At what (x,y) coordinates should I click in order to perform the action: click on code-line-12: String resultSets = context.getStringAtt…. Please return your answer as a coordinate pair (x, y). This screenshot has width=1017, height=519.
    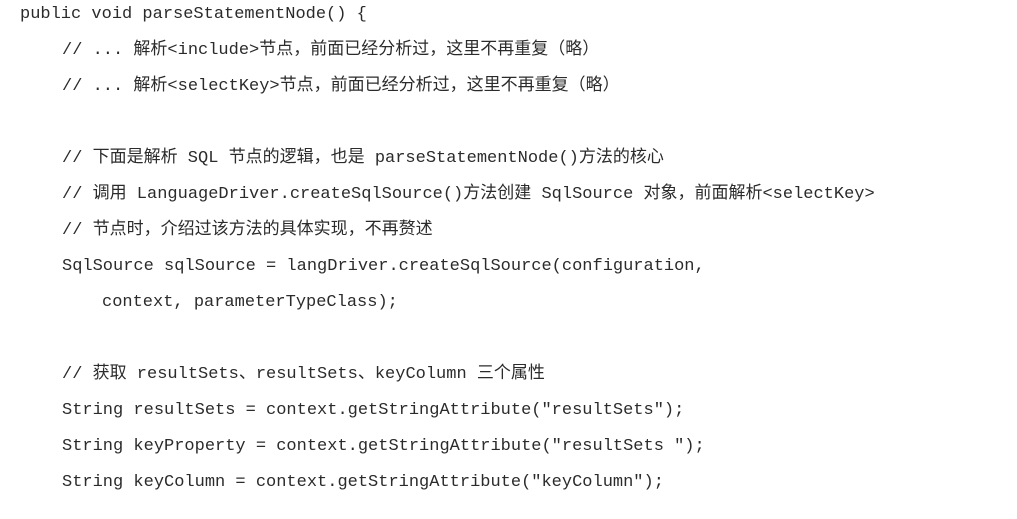
    Looking at the image, I should click on (373, 410).